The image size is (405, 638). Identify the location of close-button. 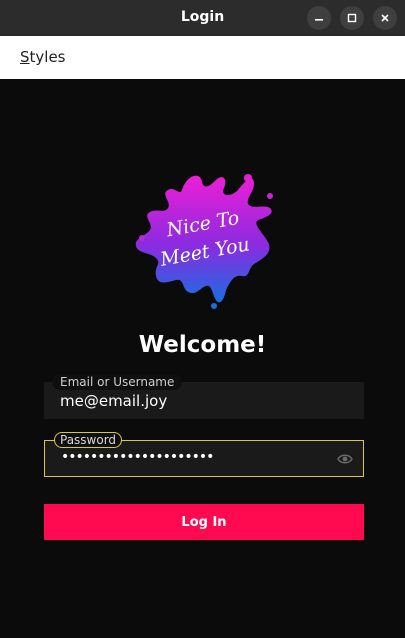
(385, 18).